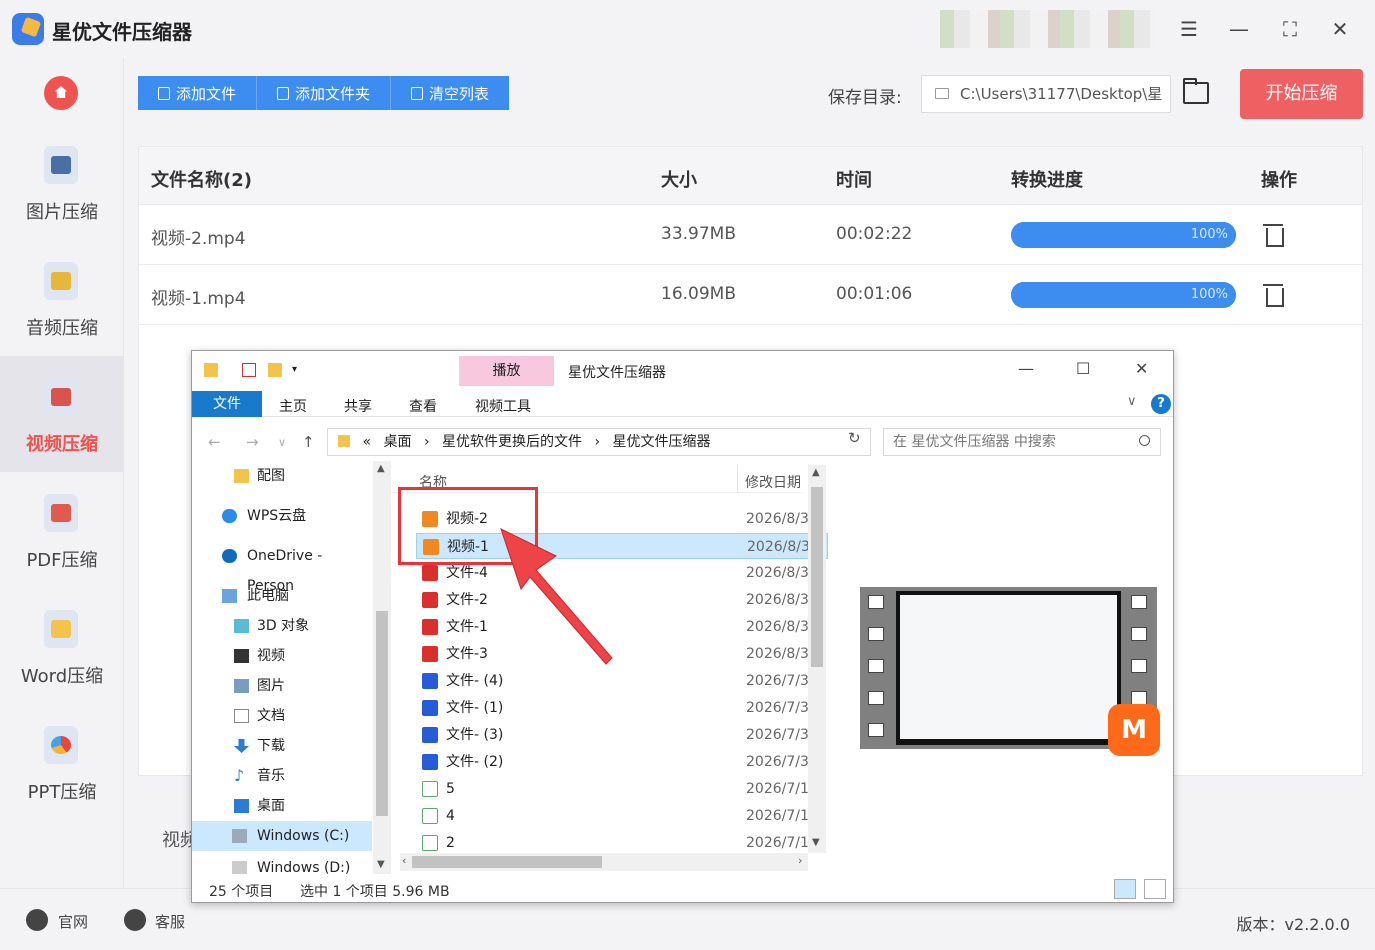 This screenshot has width=1375, height=950. I want to click on file-list-item: 5 2026/7/1, so click(622, 789).